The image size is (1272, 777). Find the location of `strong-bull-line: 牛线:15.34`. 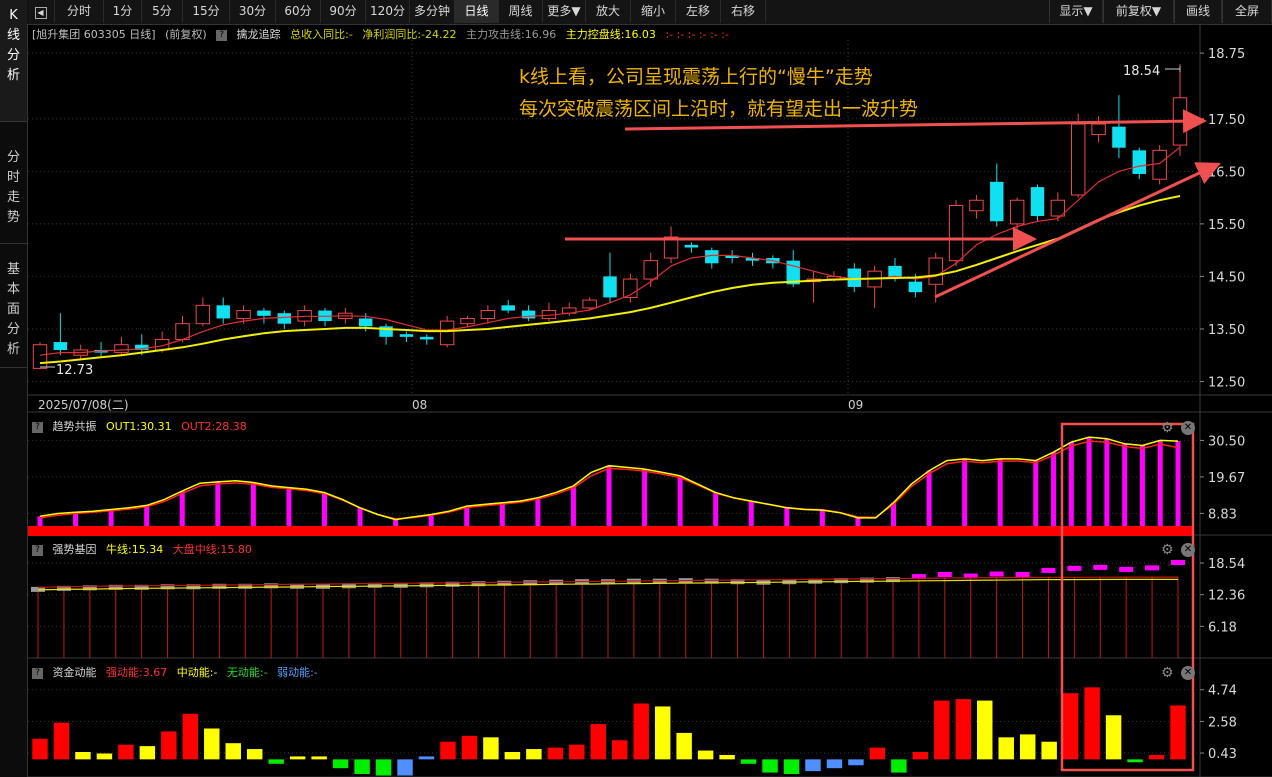

strong-bull-line: 牛线:15.34 is located at coordinates (135, 549).